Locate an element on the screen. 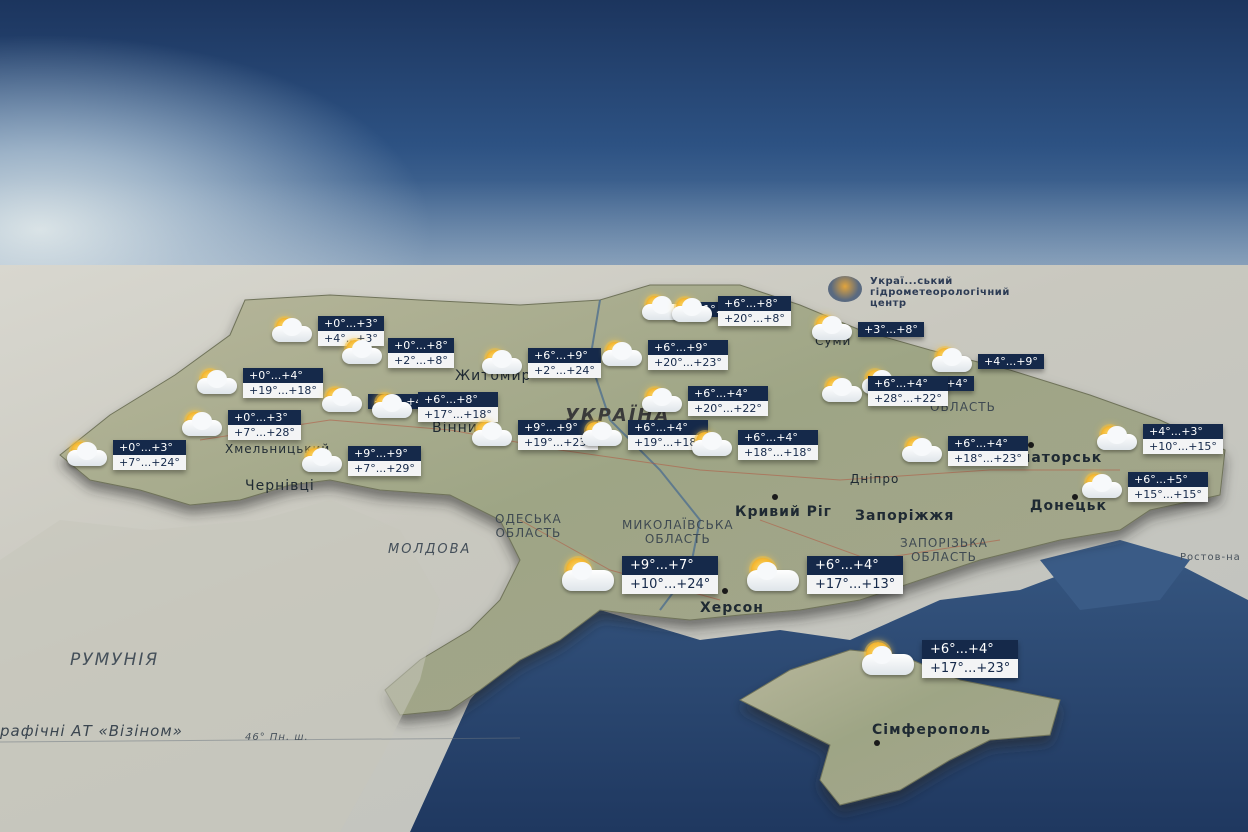 Image resolution: width=1248 pixels, height=832 pixels. label-dnipro: Дніпро is located at coordinates (875, 479).